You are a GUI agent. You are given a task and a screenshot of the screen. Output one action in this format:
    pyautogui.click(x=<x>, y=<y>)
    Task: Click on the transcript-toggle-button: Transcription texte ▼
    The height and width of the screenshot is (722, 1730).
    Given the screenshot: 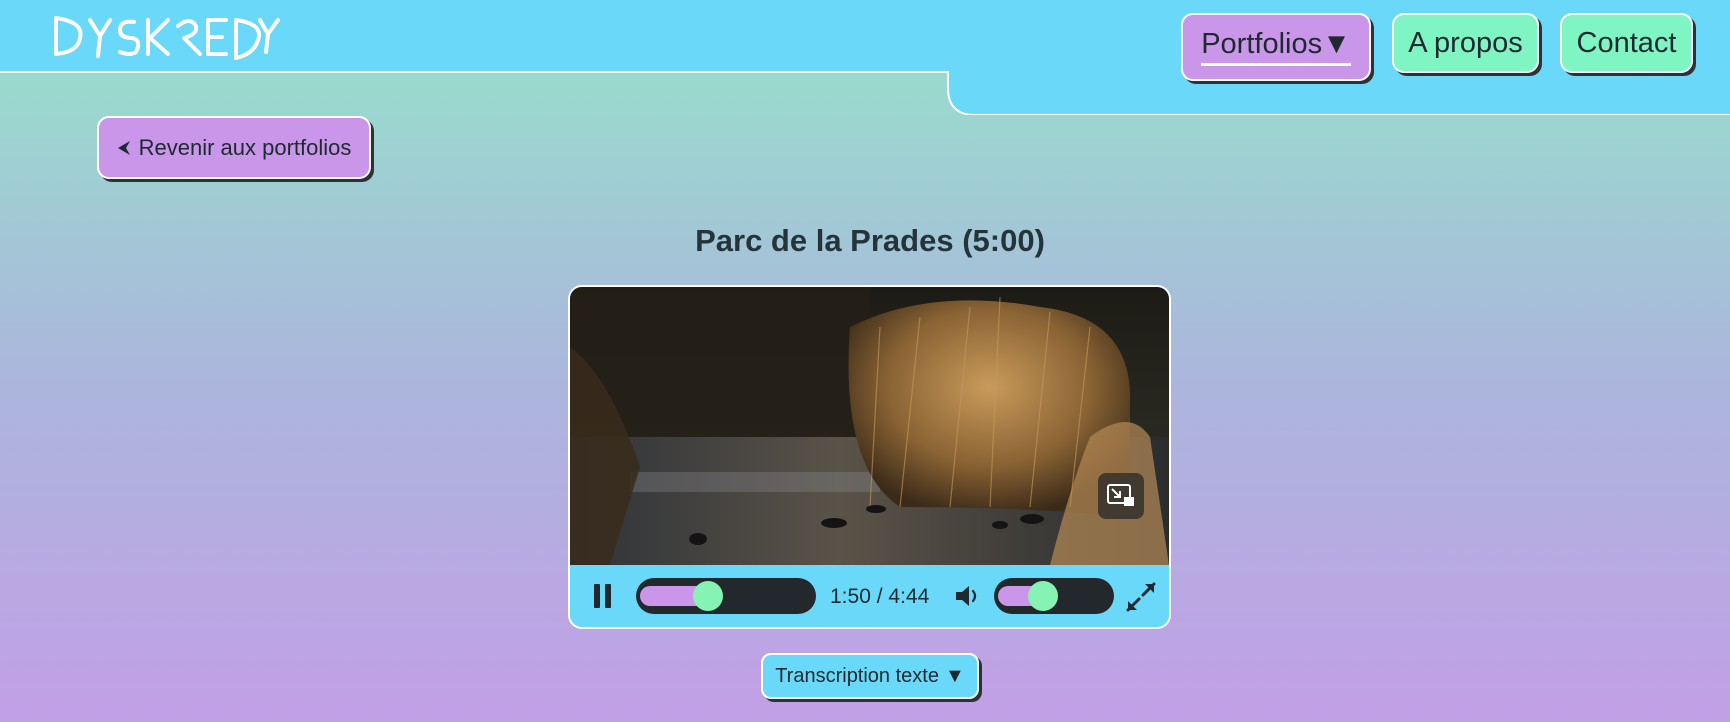 What is the action you would take?
    pyautogui.click(x=870, y=676)
    